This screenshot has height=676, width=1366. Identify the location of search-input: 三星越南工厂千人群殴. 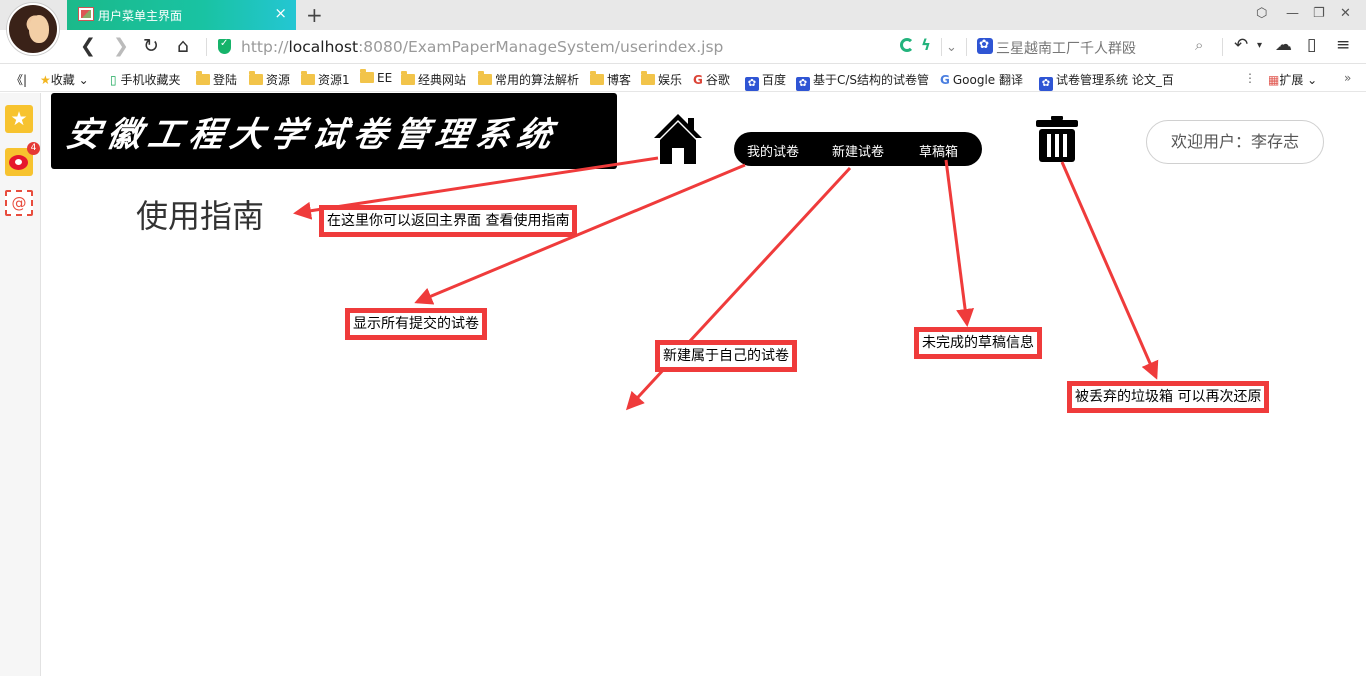
(1066, 48).